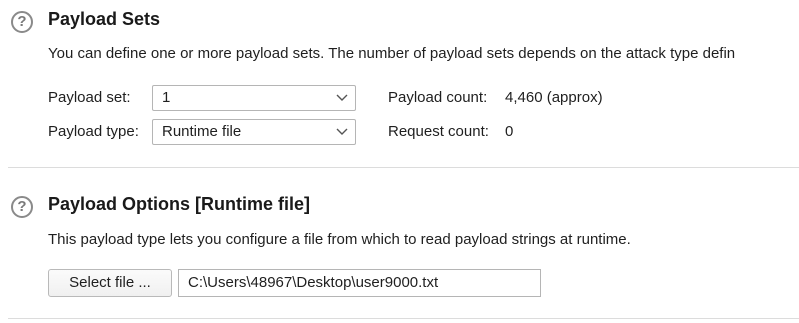  Describe the element at coordinates (254, 132) in the screenshot. I see `payload-type-dropdown: Runtime file` at that location.